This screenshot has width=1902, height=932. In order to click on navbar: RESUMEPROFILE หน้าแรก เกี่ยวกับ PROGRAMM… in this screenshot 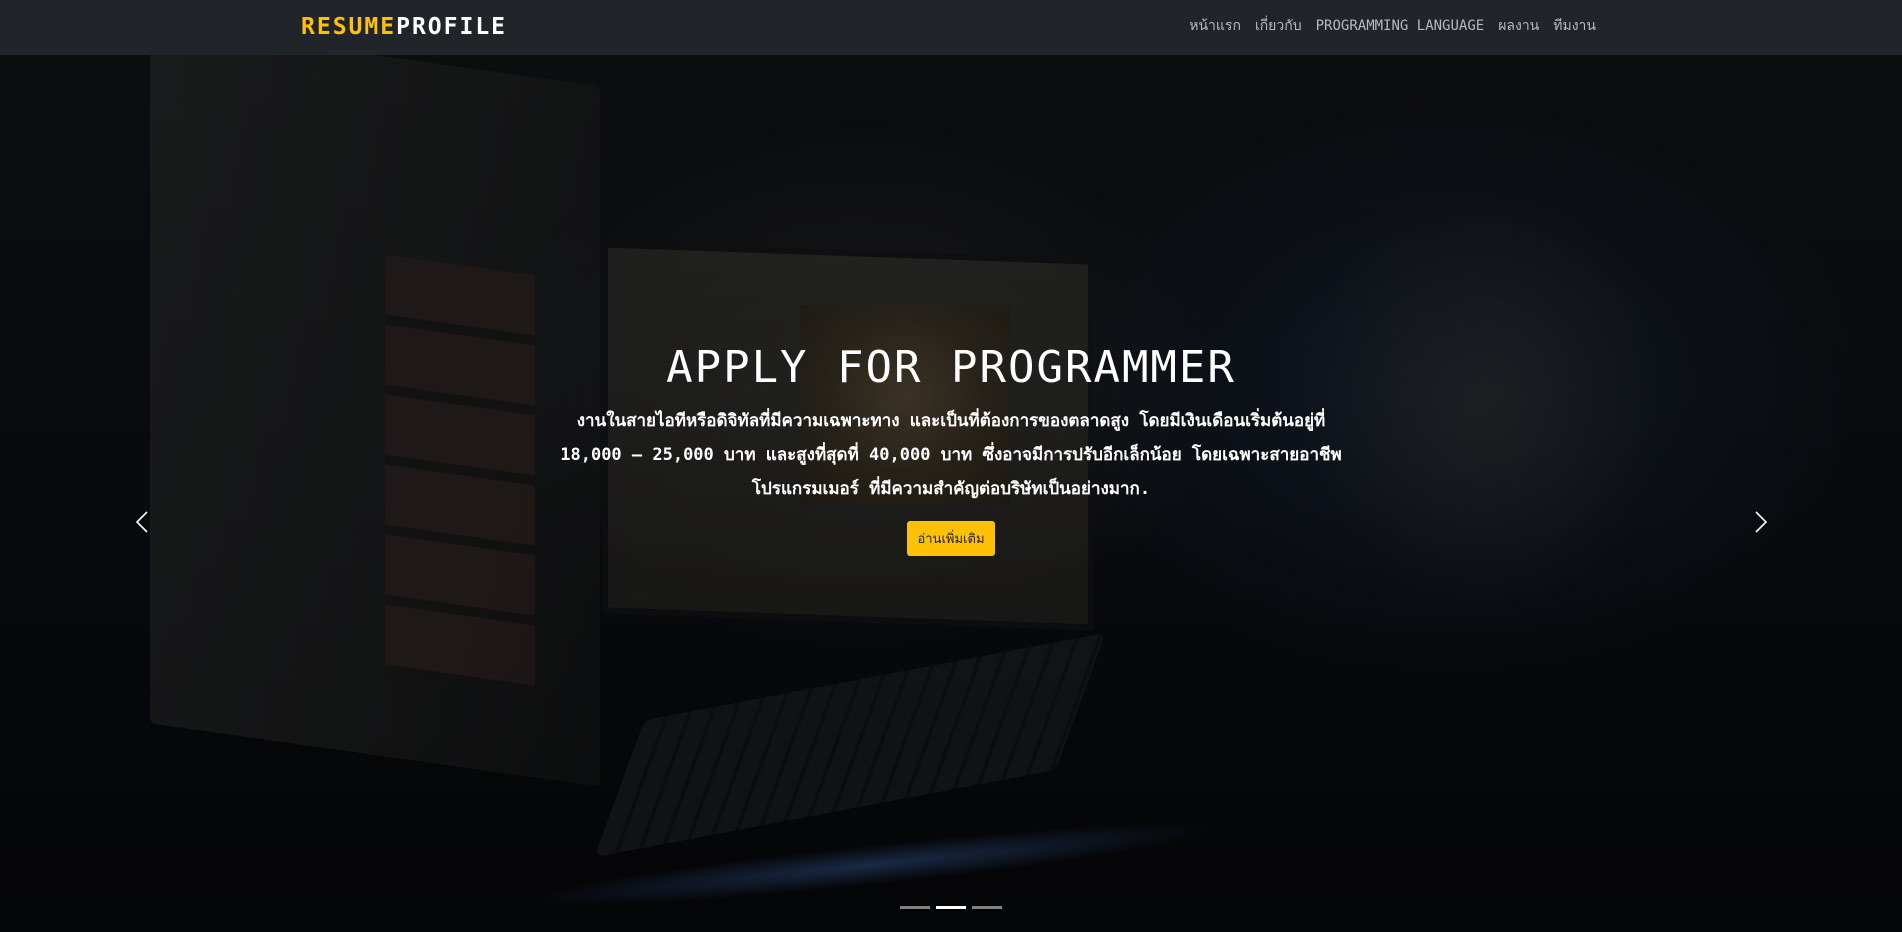, I will do `click(951, 27)`.